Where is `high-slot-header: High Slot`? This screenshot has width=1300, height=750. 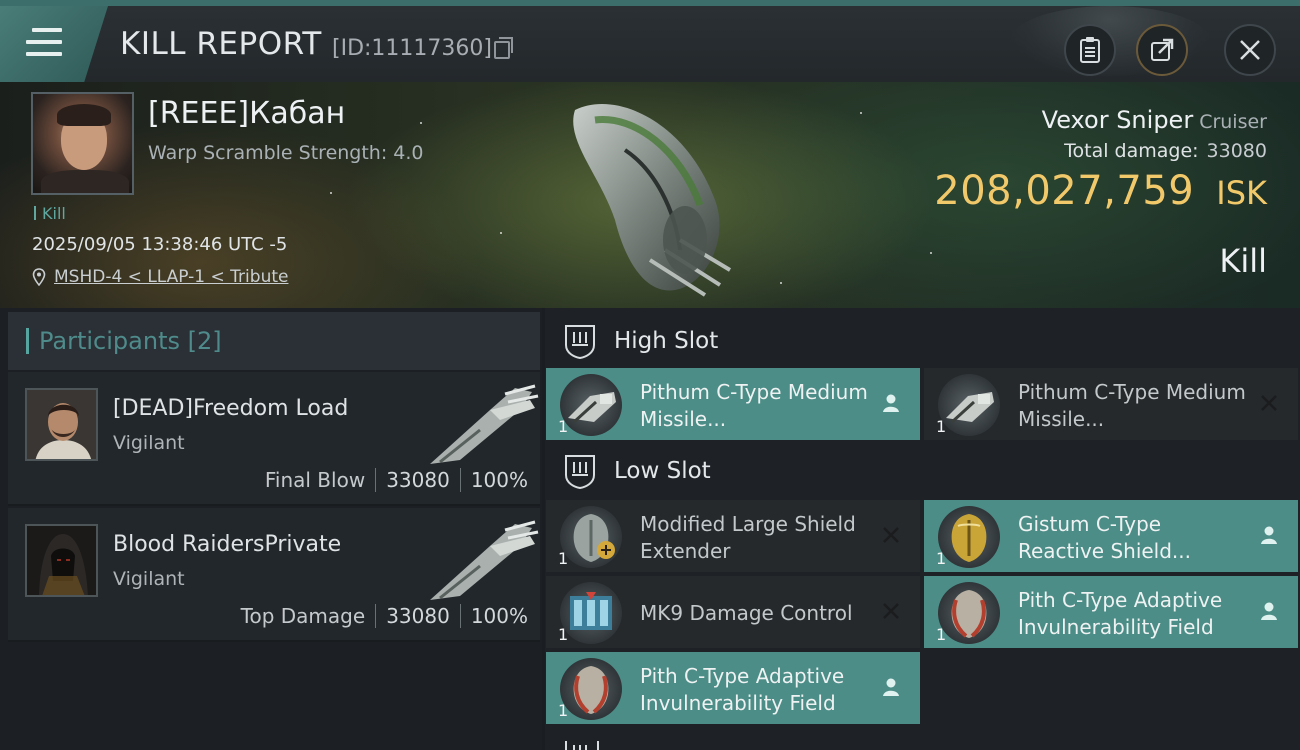 high-slot-header: High Slot is located at coordinates (922, 341).